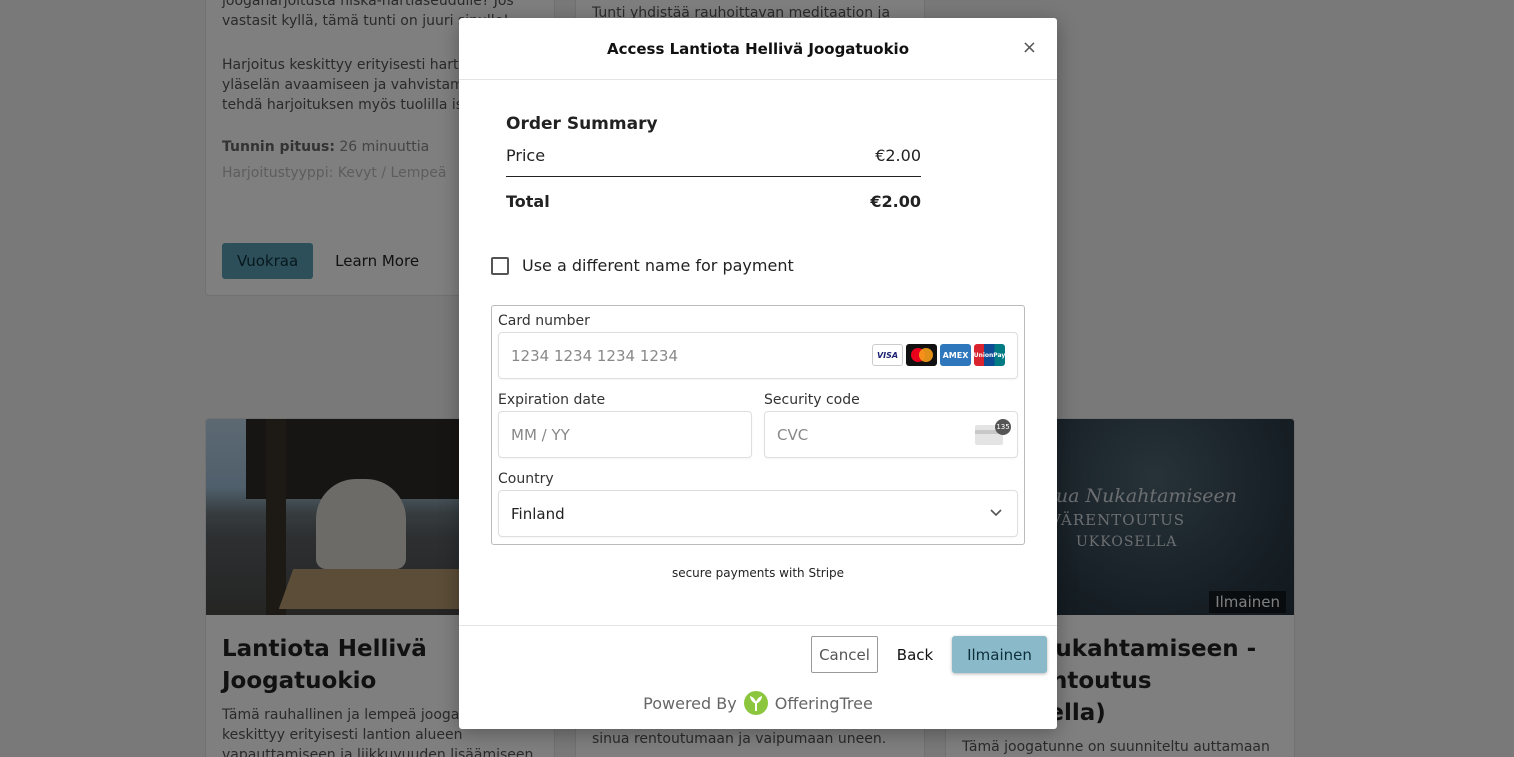 This screenshot has height=757, width=1514. I want to click on cvc-field: CVC 135, so click(891, 434).